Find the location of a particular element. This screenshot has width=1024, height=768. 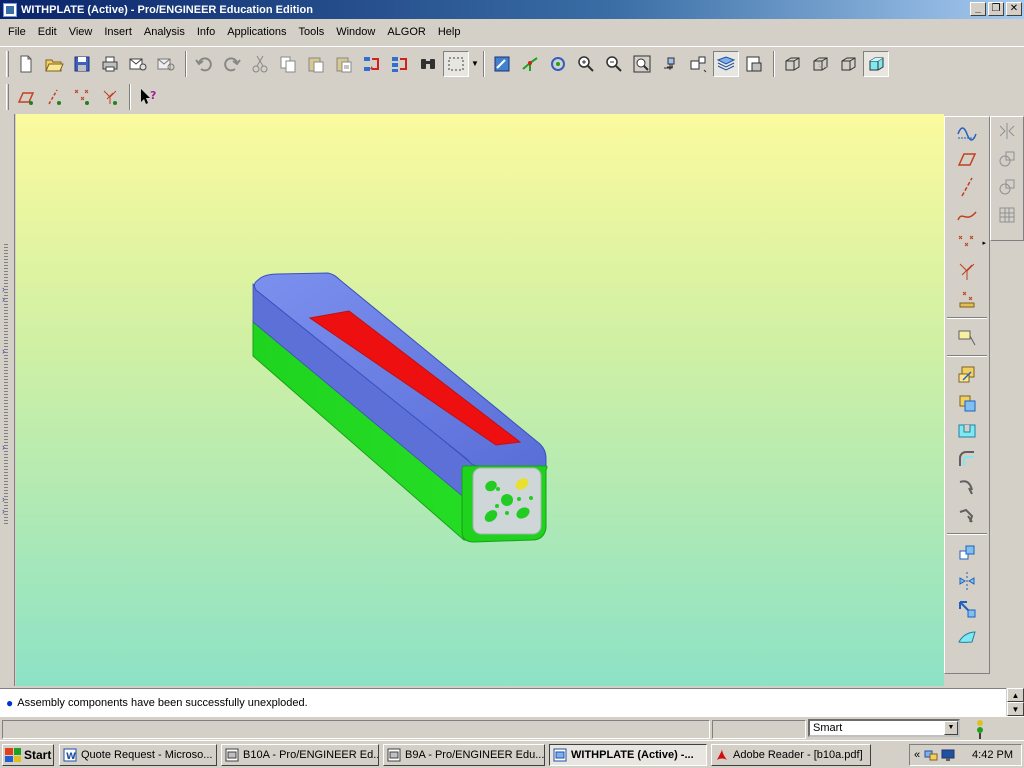

offset-icon is located at coordinates (1007, 159).